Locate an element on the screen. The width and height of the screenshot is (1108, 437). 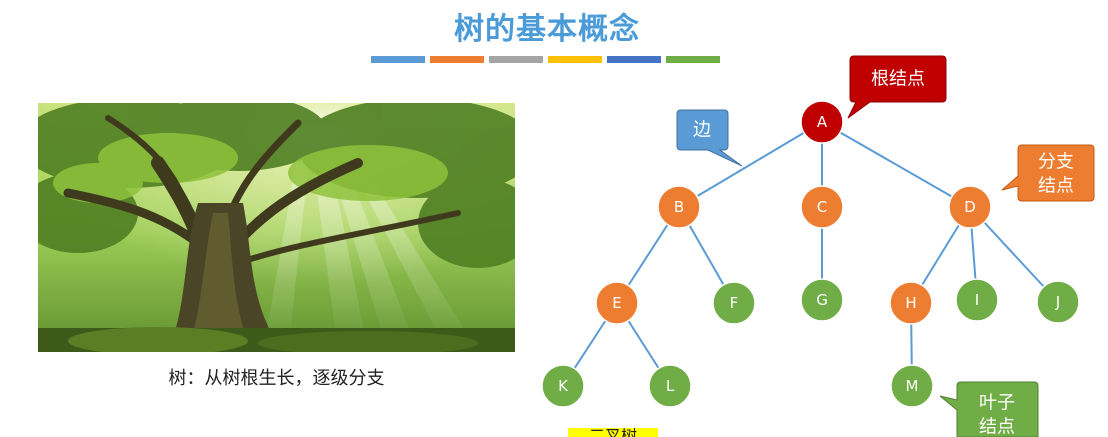
tree-node-label: J is located at coordinates (1057, 302).